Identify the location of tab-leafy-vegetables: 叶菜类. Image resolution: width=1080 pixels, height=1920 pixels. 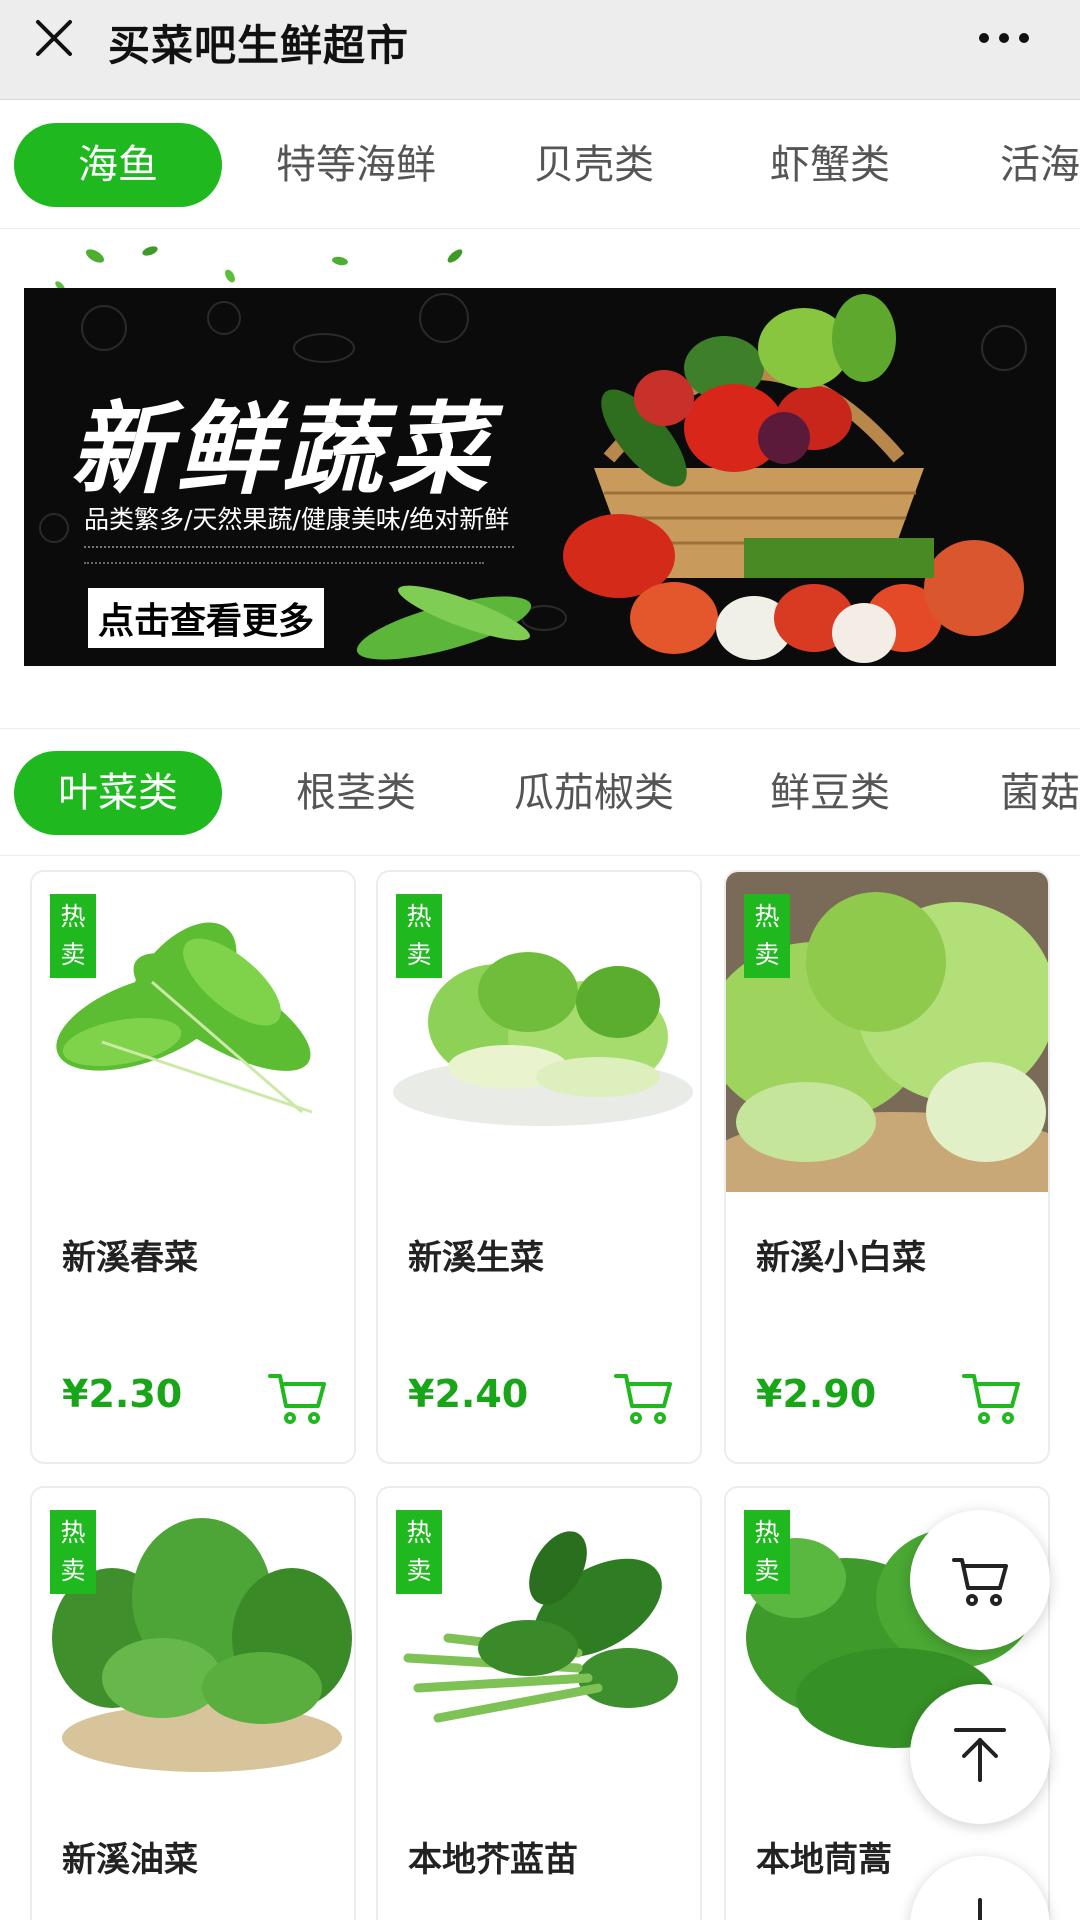
(118, 793).